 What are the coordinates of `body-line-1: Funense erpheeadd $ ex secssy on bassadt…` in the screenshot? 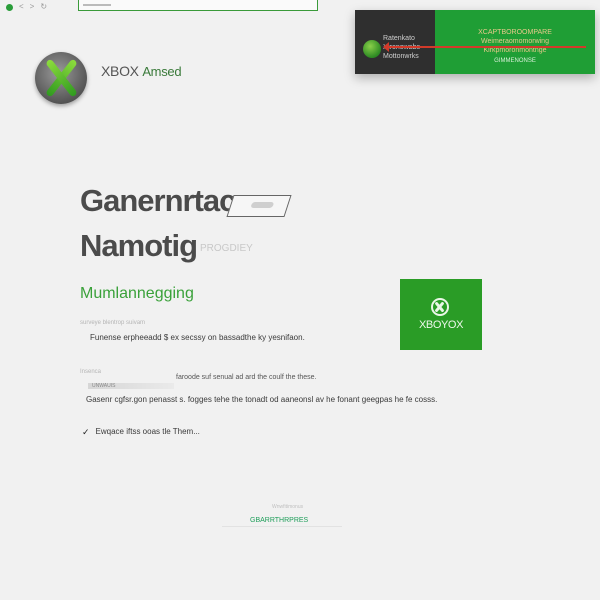 It's located at (197, 337).